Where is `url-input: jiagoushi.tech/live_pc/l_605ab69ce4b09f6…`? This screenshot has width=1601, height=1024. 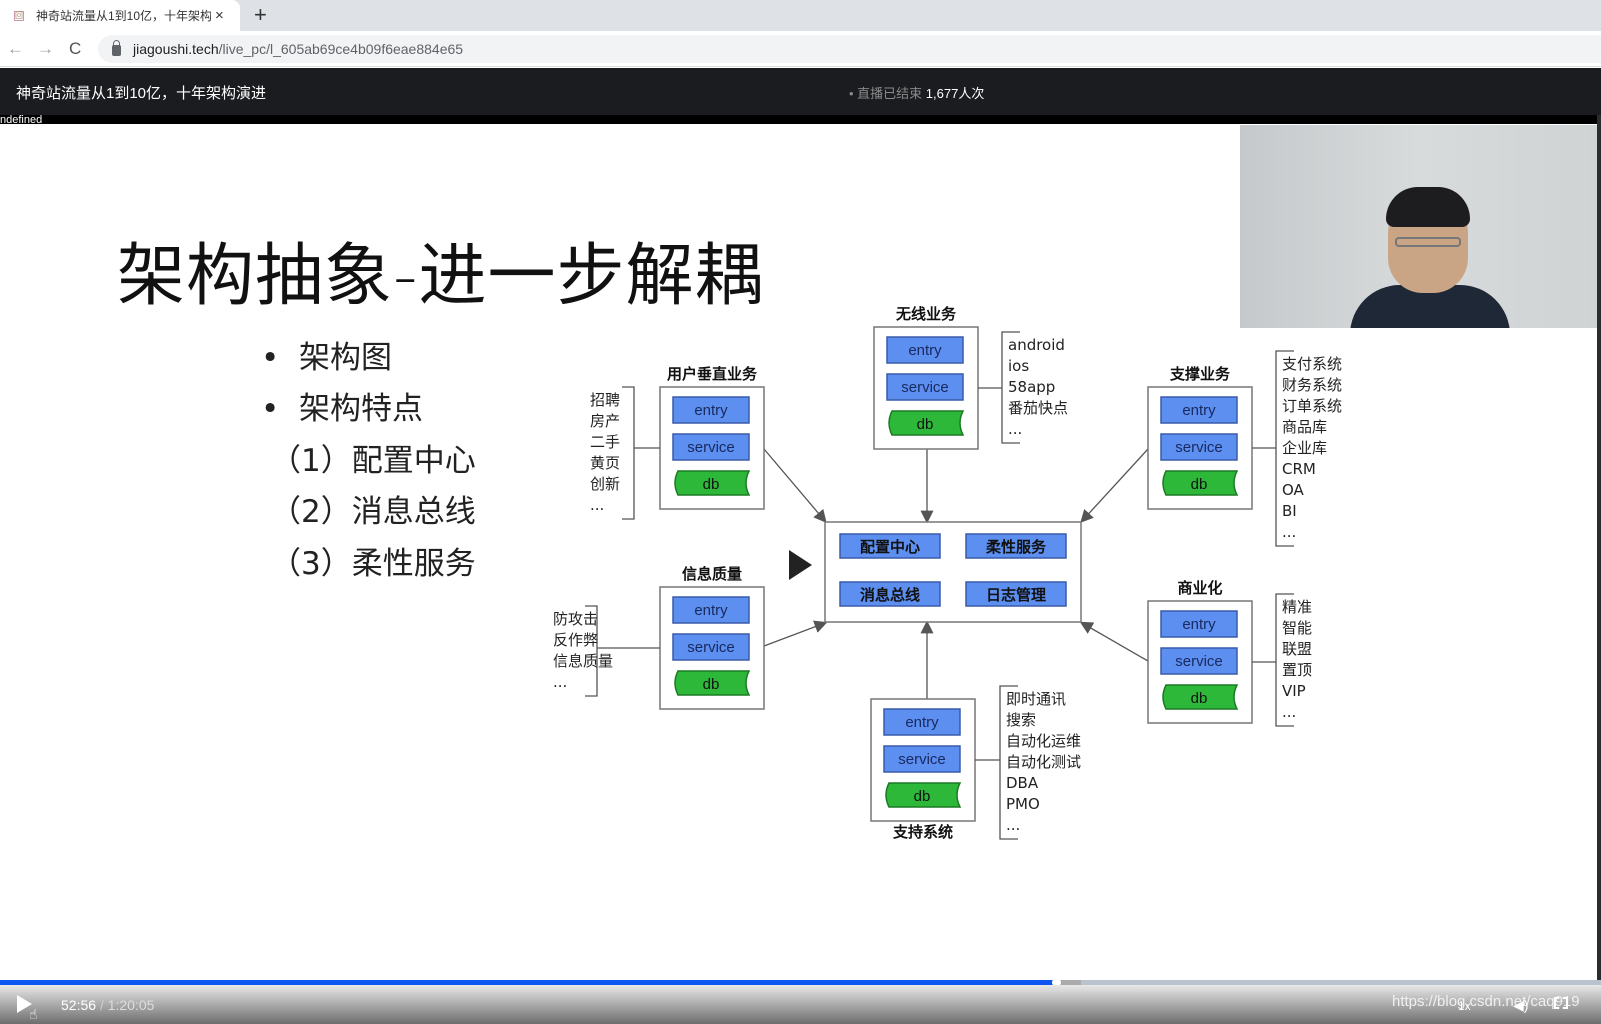 url-input: jiagoushi.tech/live_pc/l_605ab69ce4b09f6… is located at coordinates (849, 49).